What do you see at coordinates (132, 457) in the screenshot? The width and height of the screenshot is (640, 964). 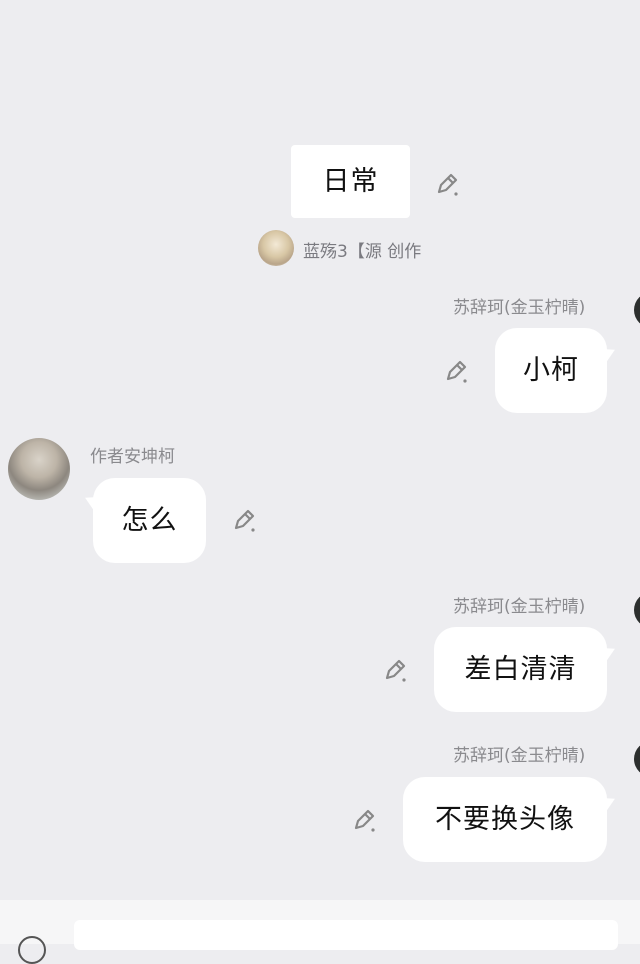 I see `author-name: 作者安坤柯` at bounding box center [132, 457].